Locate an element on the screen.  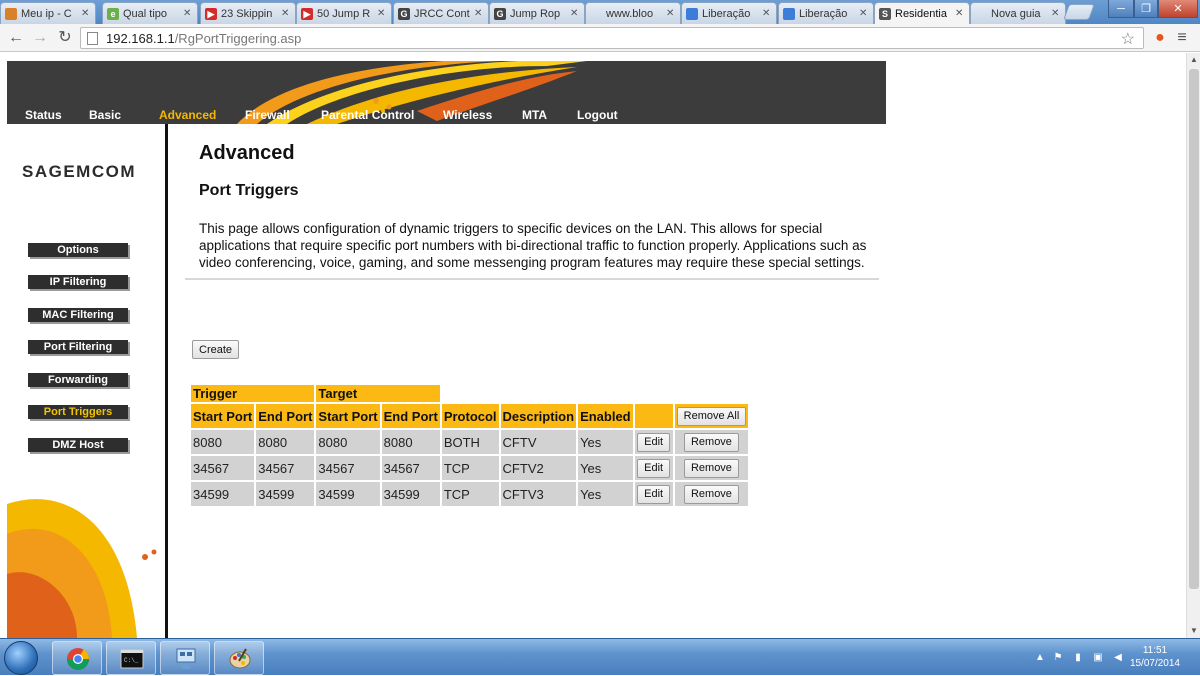
scroll-down-icon: ▼ is located at coordinates (1193, 631).